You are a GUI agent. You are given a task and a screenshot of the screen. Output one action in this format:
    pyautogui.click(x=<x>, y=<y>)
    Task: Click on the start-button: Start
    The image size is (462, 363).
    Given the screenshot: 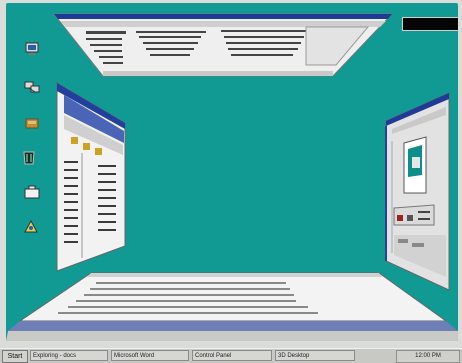 What is the action you would take?
    pyautogui.click(x=15, y=356)
    